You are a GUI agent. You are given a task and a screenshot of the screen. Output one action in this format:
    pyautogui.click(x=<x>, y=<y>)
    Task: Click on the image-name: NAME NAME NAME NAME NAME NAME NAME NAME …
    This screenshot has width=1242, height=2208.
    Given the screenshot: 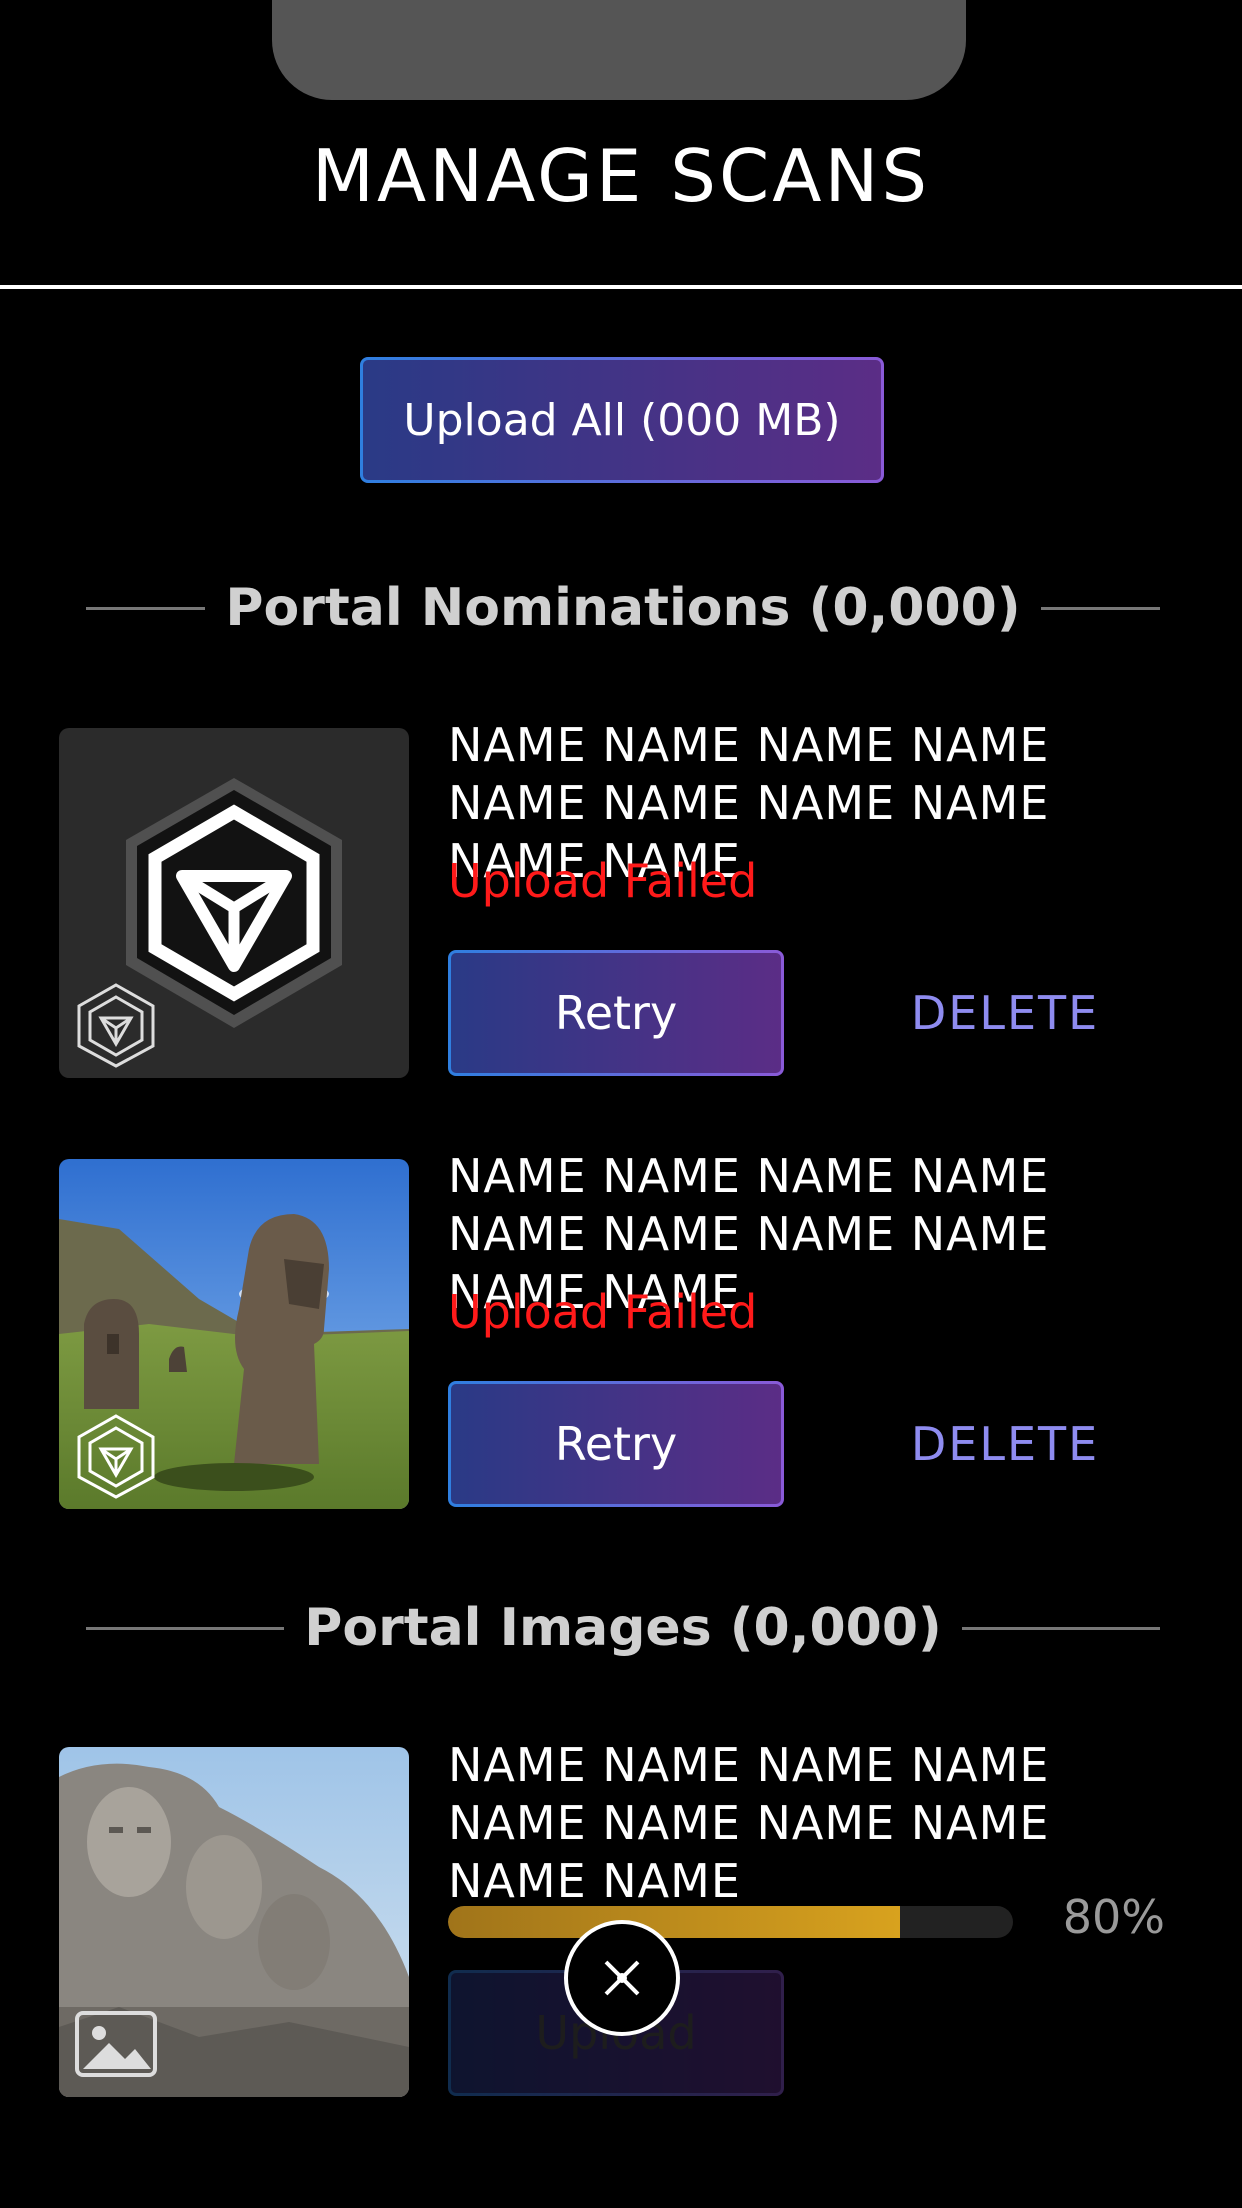 What is the action you would take?
    pyautogui.click(x=749, y=1823)
    